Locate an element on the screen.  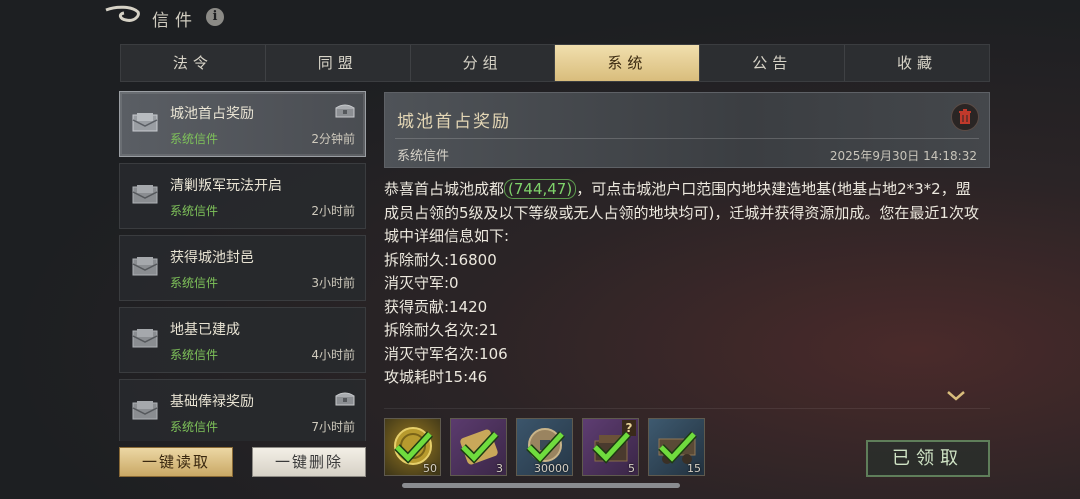
delete-mail-button is located at coordinates (965, 117).